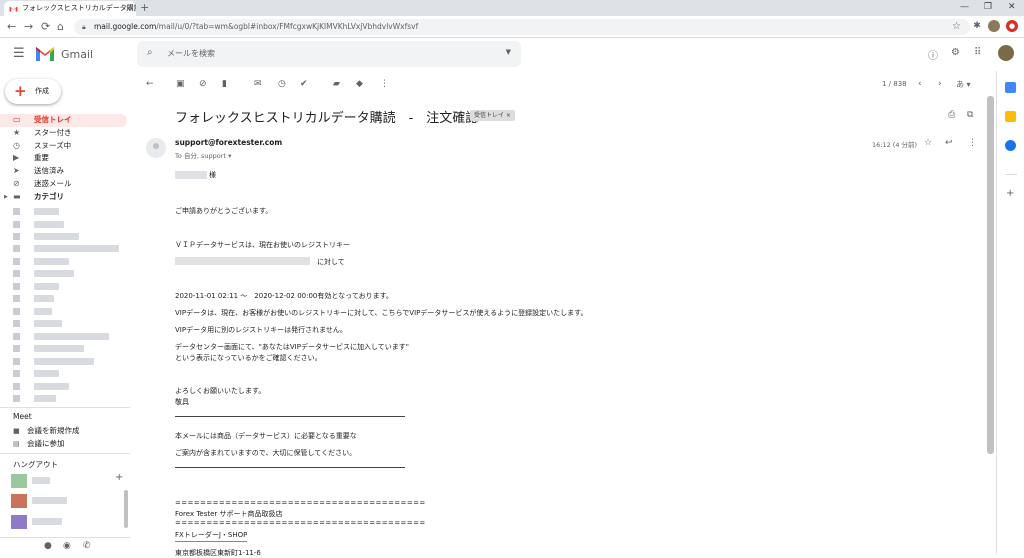  What do you see at coordinates (329, 54) in the screenshot?
I see `search-bar: ⌕ メールを検索 ▼` at bounding box center [329, 54].